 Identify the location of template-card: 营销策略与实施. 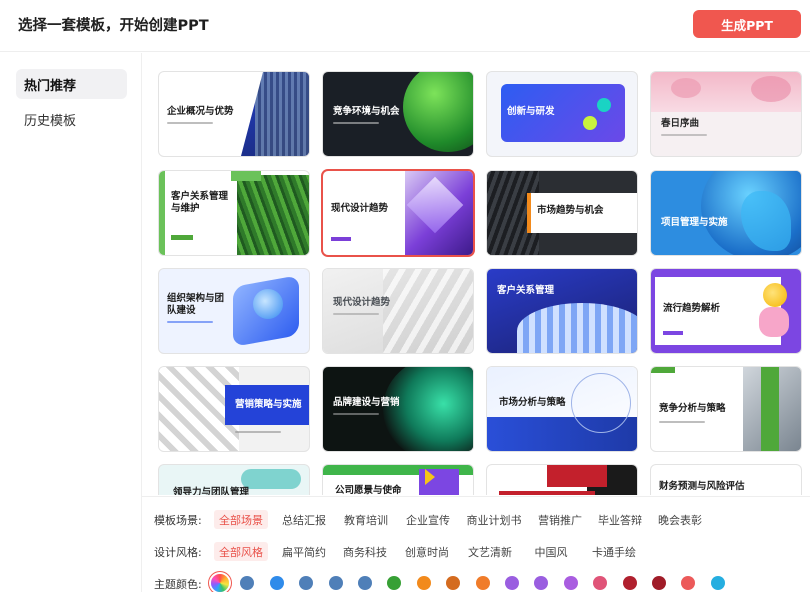
(234, 409).